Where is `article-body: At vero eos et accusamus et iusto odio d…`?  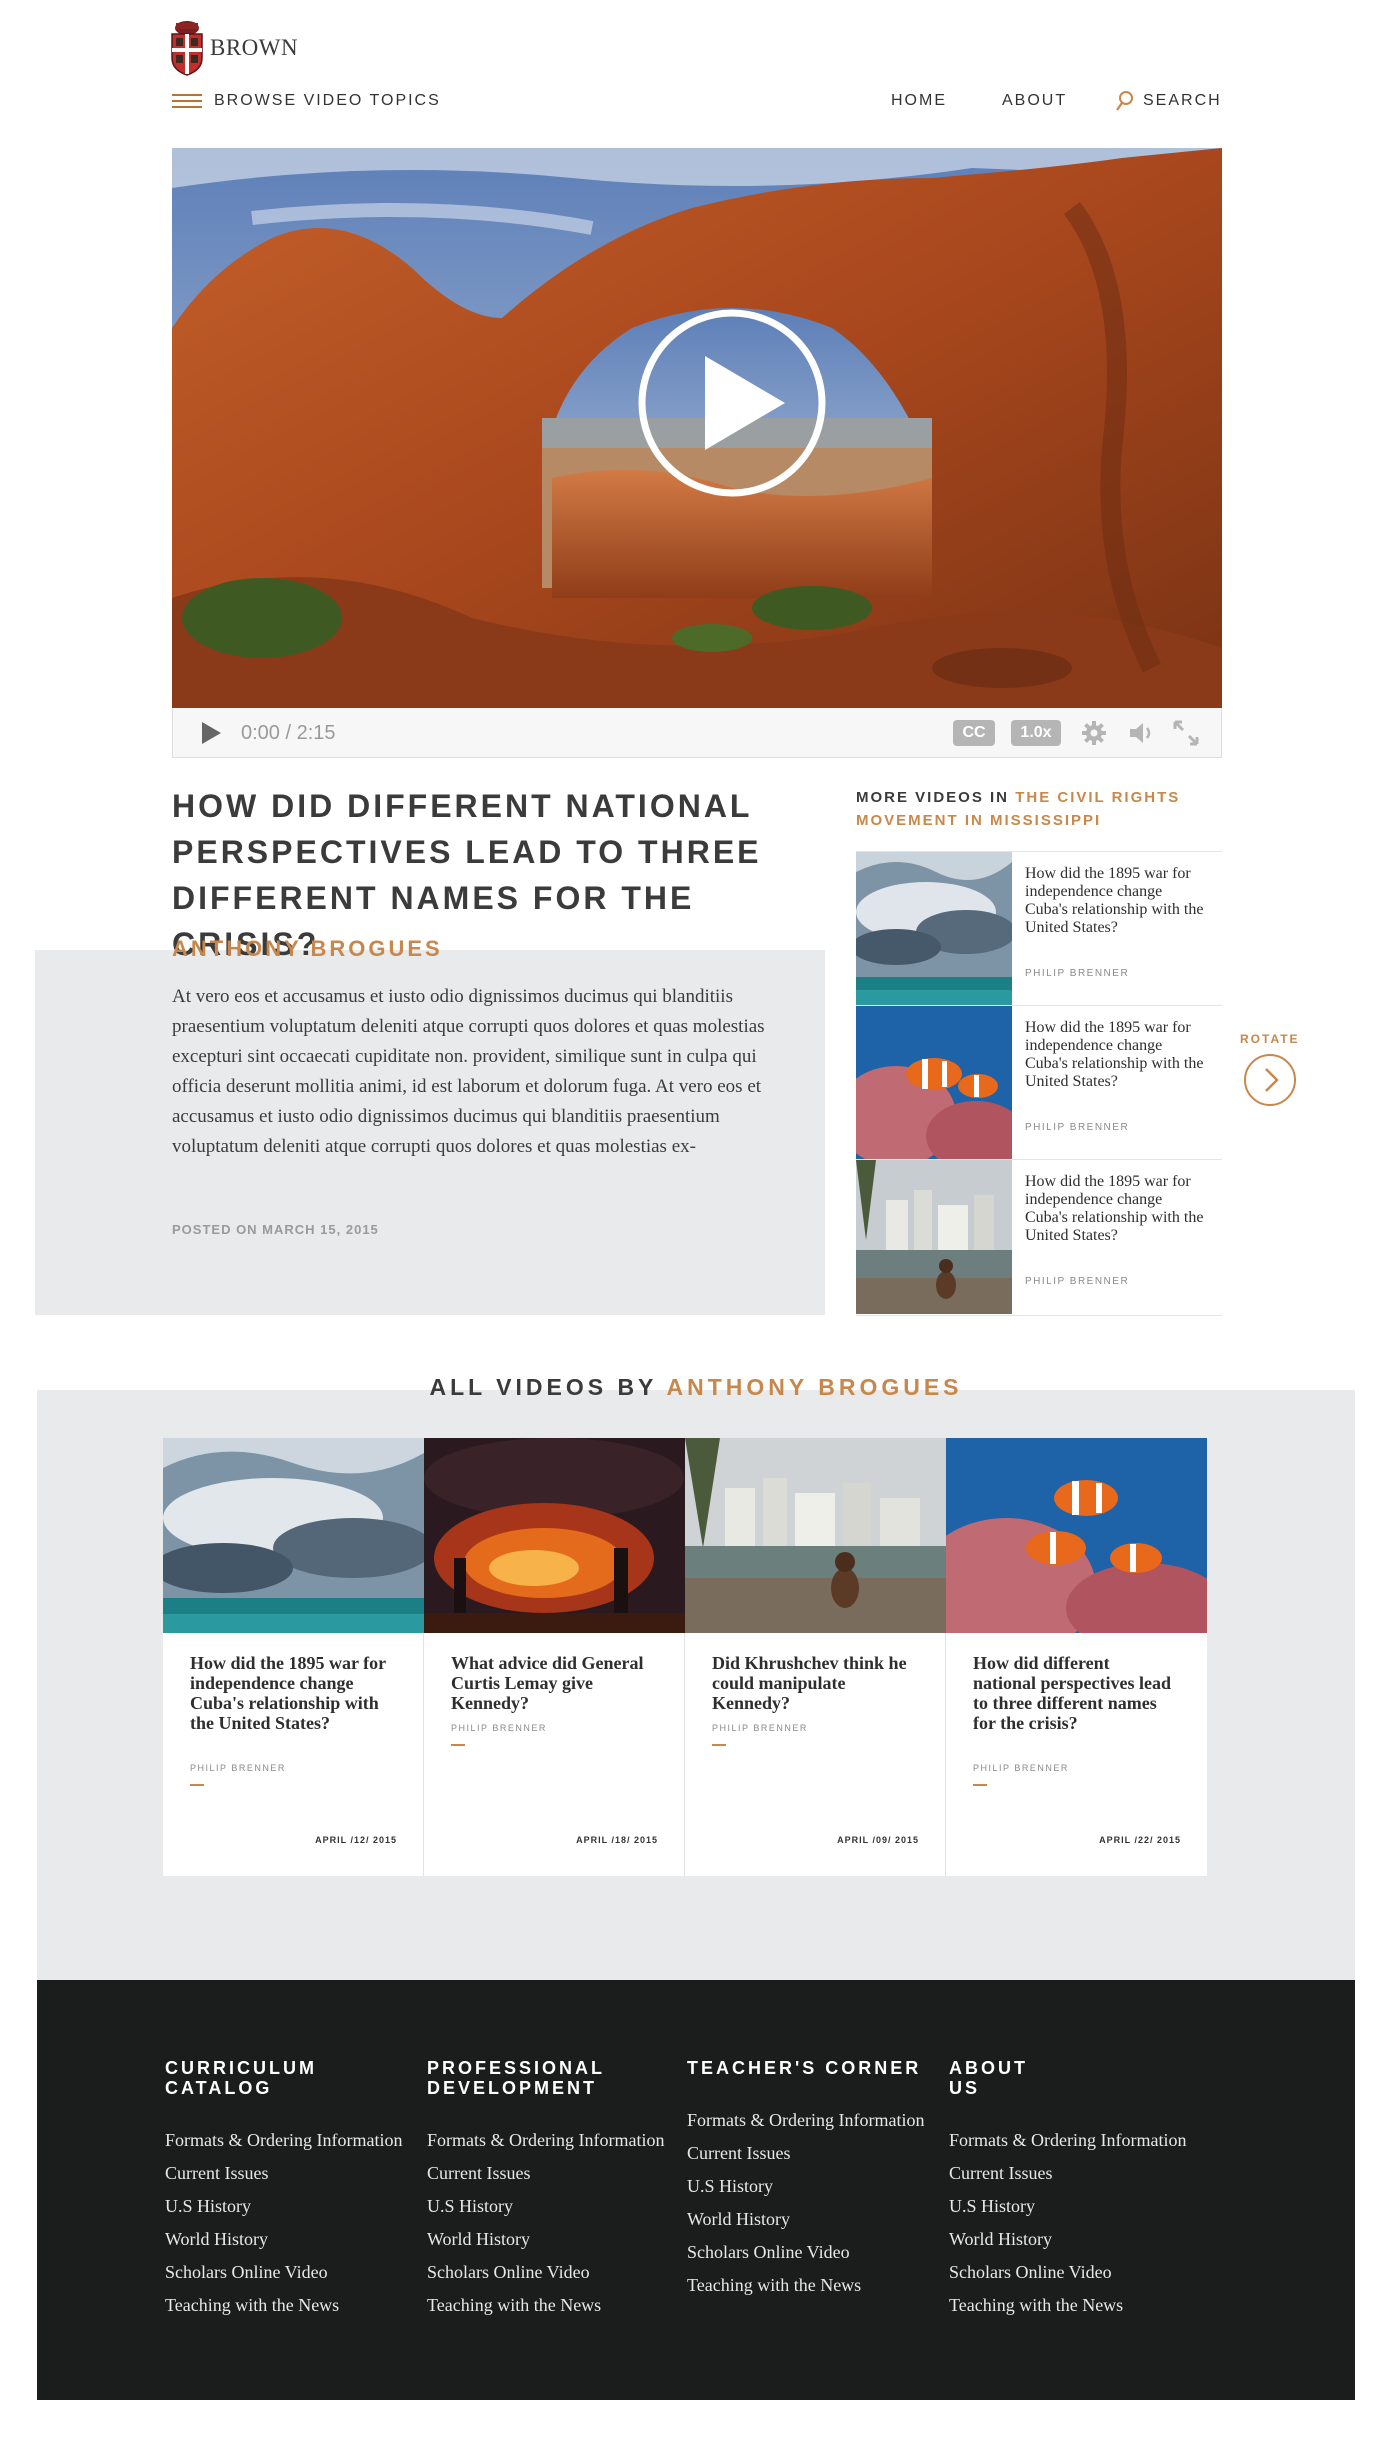 article-body: At vero eos et accusamus et iusto odio d… is located at coordinates (468, 1071).